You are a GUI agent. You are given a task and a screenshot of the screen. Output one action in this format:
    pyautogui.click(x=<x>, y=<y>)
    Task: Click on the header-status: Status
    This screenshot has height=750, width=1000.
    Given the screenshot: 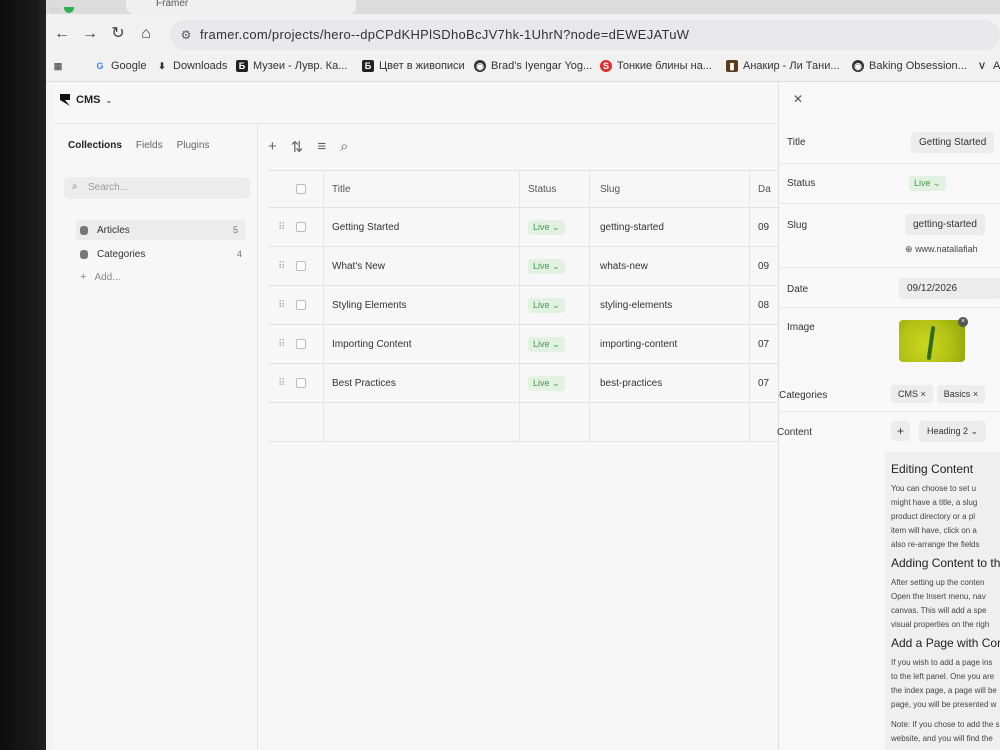 What is the action you would take?
    pyautogui.click(x=555, y=189)
    